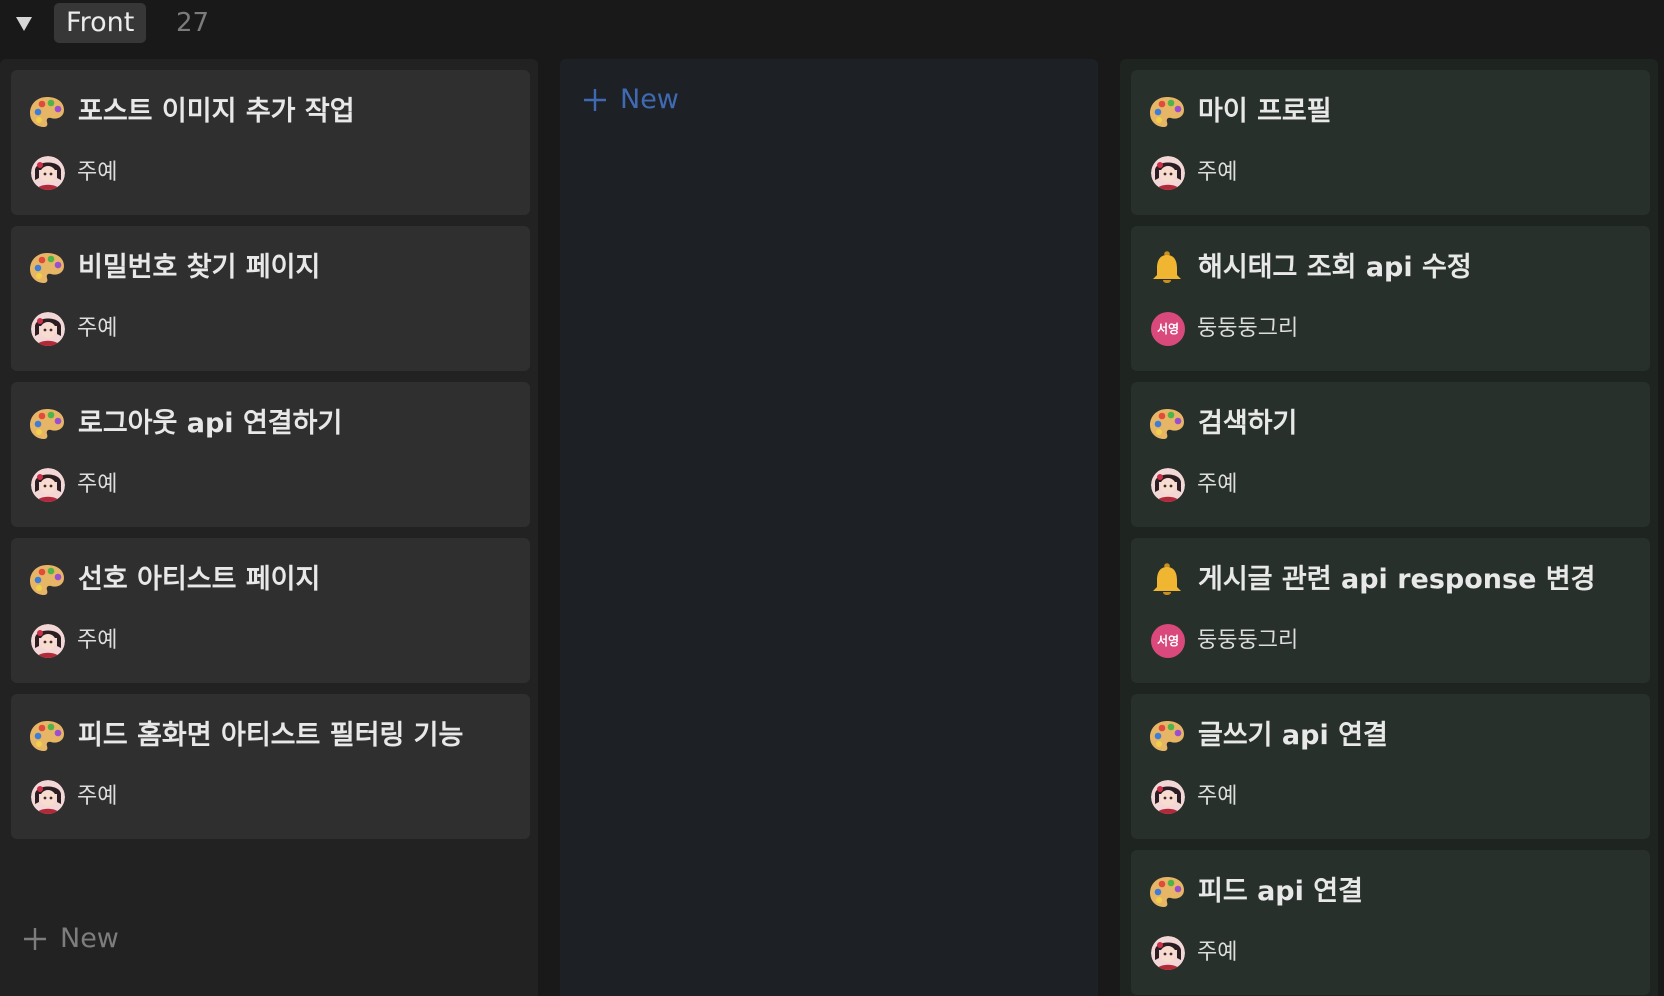 The image size is (1664, 996). Describe the element at coordinates (100, 23) in the screenshot. I see `group-name-tag: Front` at that location.